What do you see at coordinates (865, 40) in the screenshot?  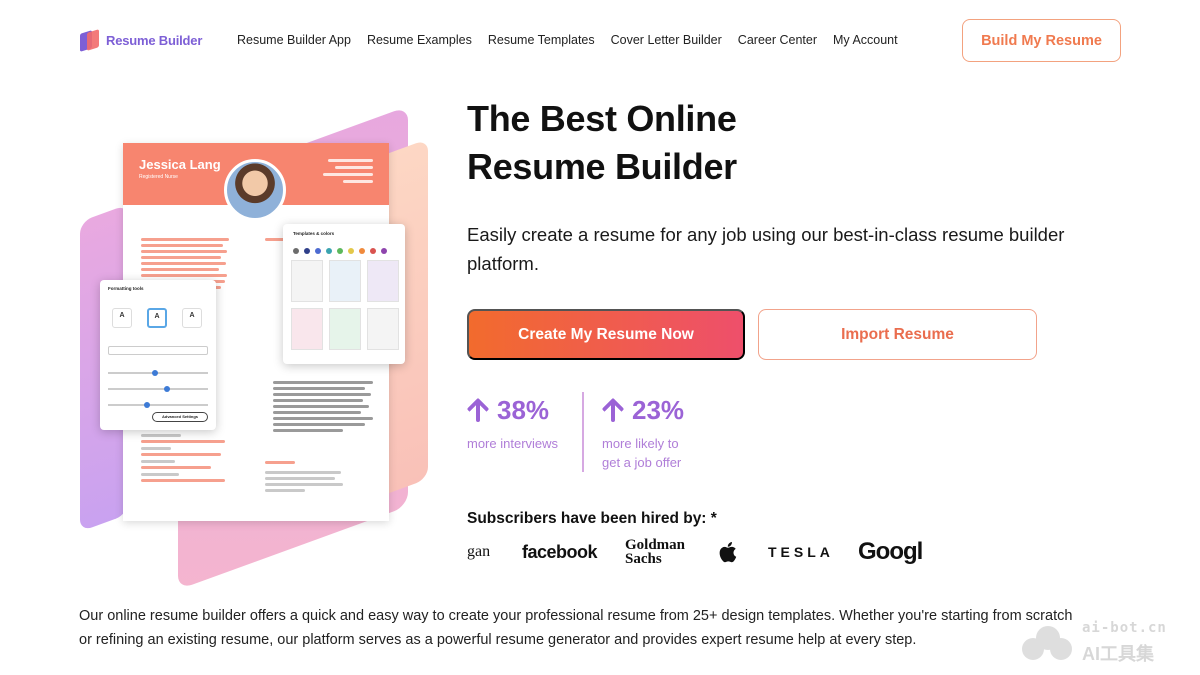 I see `nav-link-my-account: My Account` at bounding box center [865, 40].